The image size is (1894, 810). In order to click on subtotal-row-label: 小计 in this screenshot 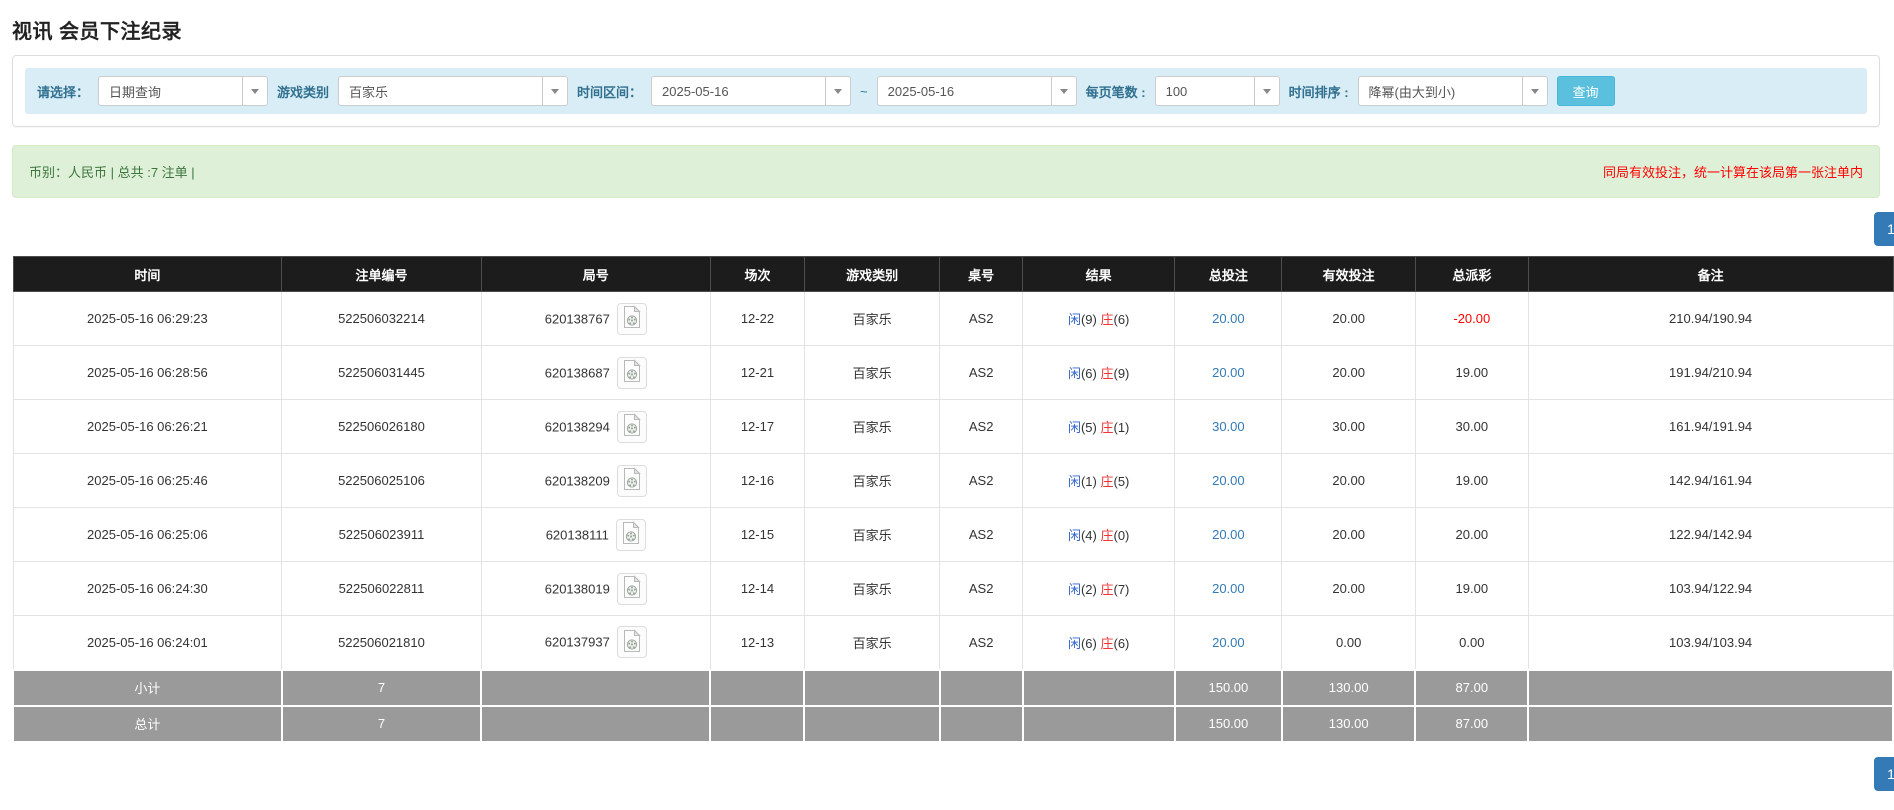, I will do `click(147, 687)`.